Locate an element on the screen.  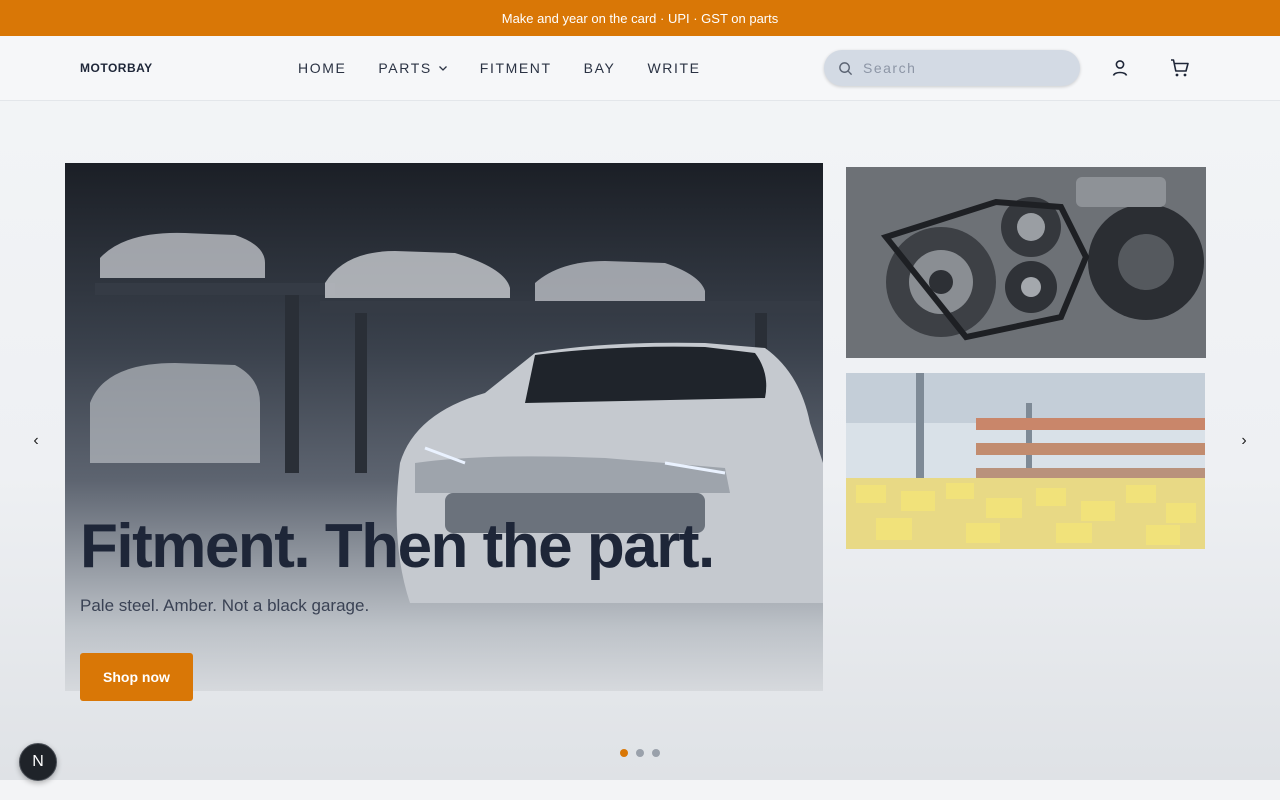
nav-parts: PARTS is located at coordinates (412, 68).